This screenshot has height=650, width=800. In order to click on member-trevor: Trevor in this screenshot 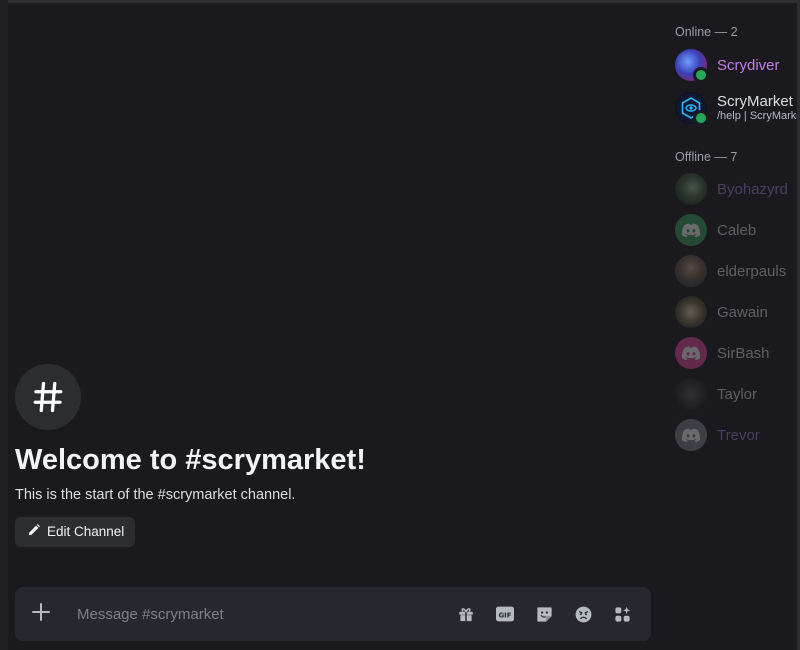, I will do `click(737, 435)`.